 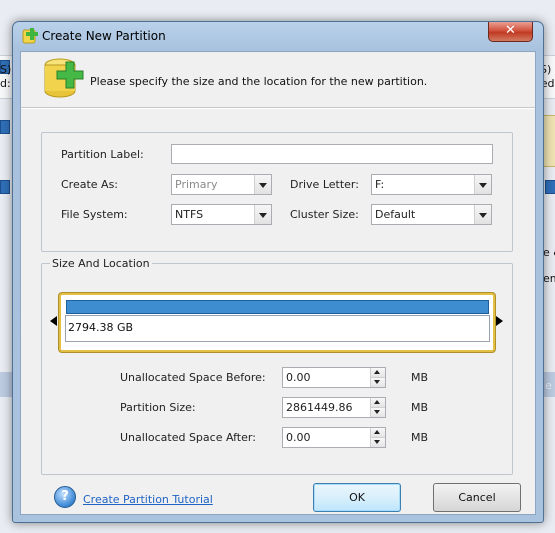 What do you see at coordinates (549, 278) in the screenshot?
I see `background-text: em` at bounding box center [549, 278].